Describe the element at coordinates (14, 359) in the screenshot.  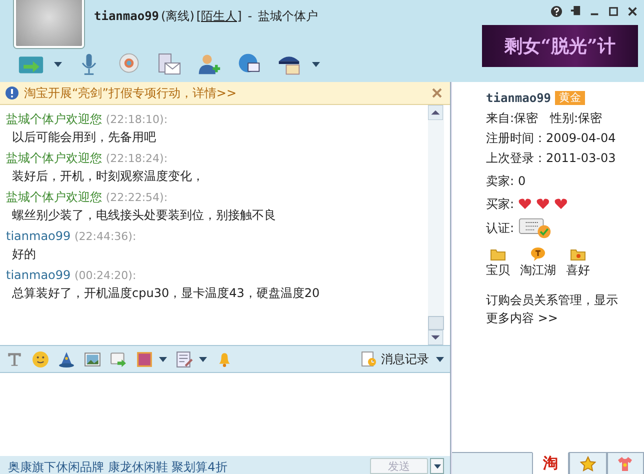
I see `font-icon` at that location.